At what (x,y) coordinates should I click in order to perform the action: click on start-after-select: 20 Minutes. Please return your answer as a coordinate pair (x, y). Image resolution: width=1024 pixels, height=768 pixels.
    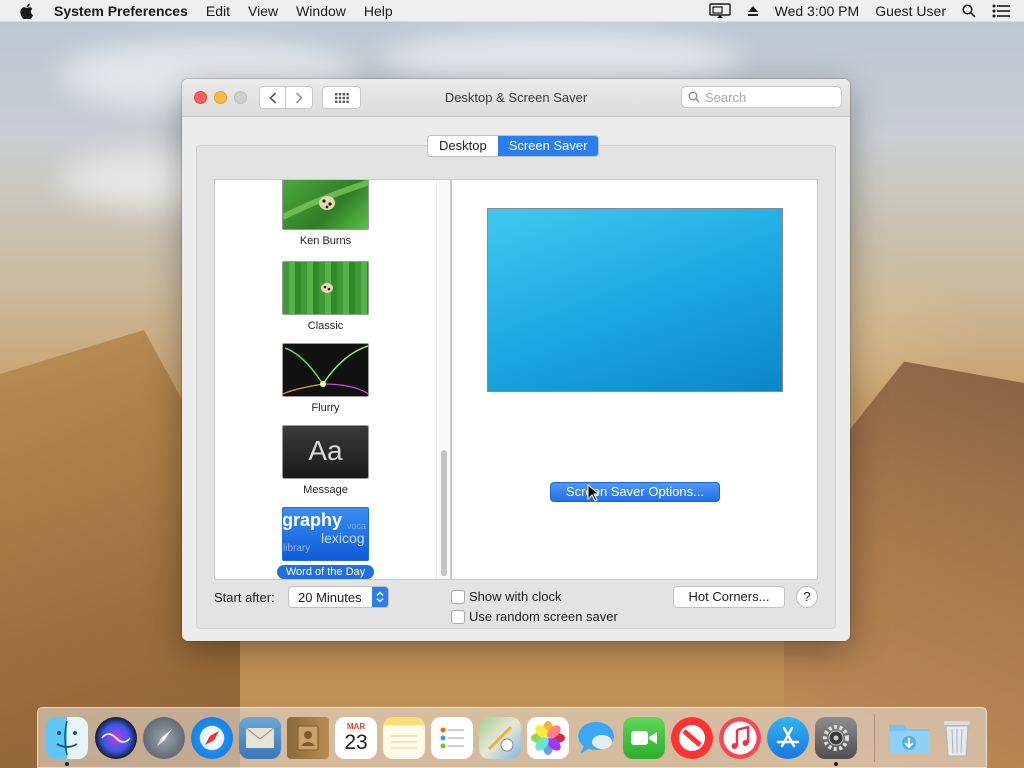
    Looking at the image, I should click on (338, 597).